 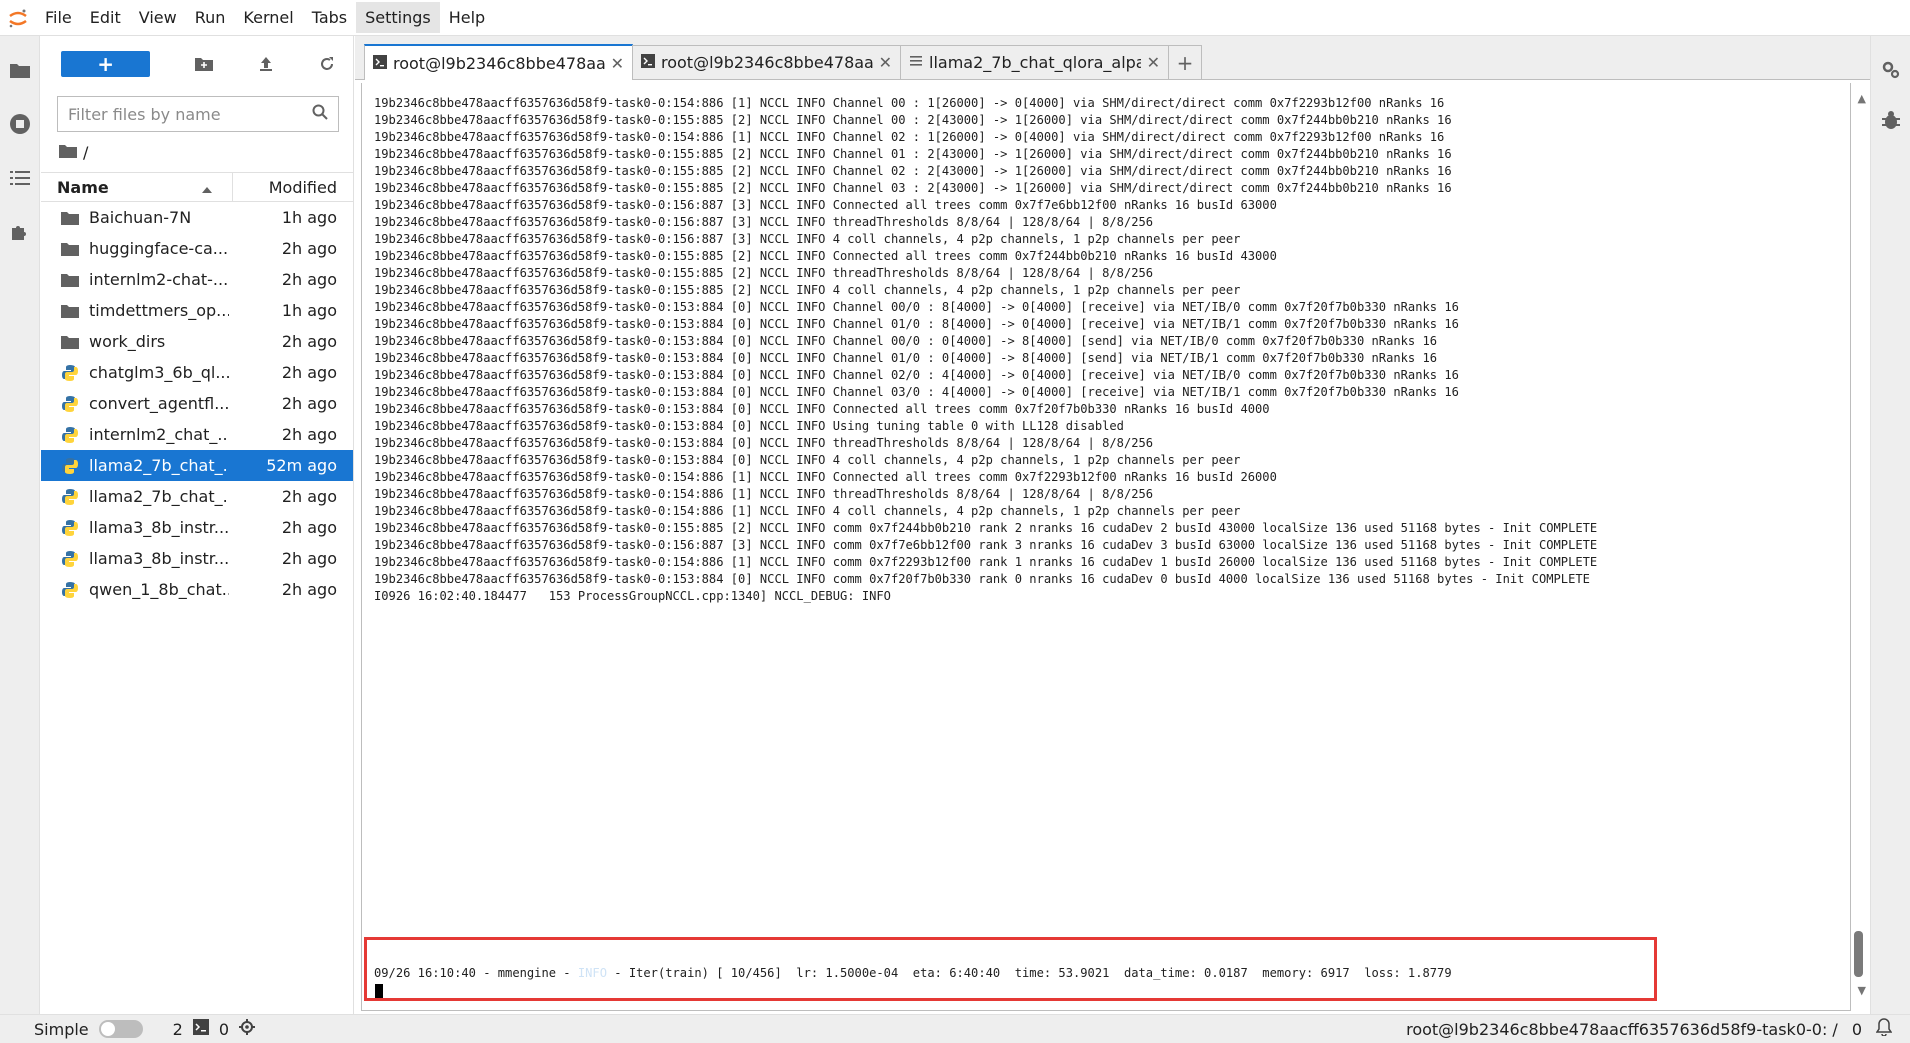 What do you see at coordinates (592, 973) in the screenshot?
I see `log-level: INFO` at bounding box center [592, 973].